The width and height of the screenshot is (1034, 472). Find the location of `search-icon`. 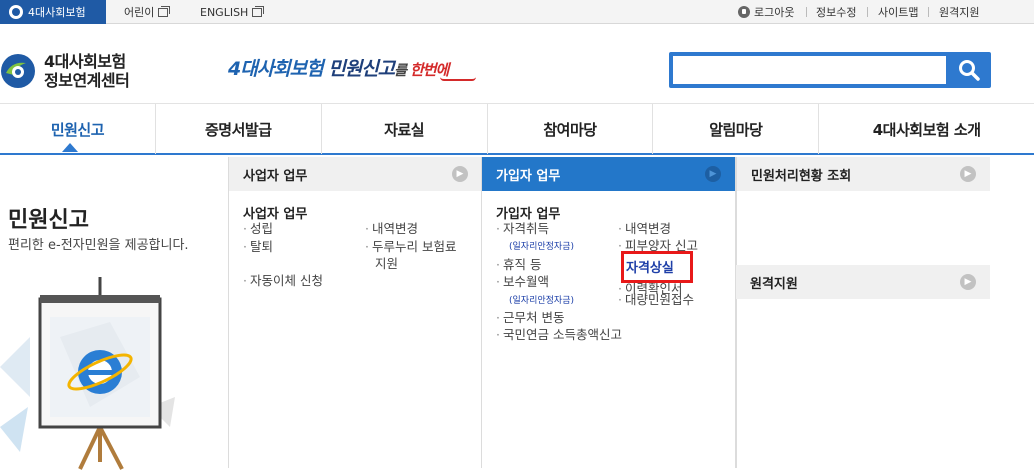

search-icon is located at coordinates (969, 70).